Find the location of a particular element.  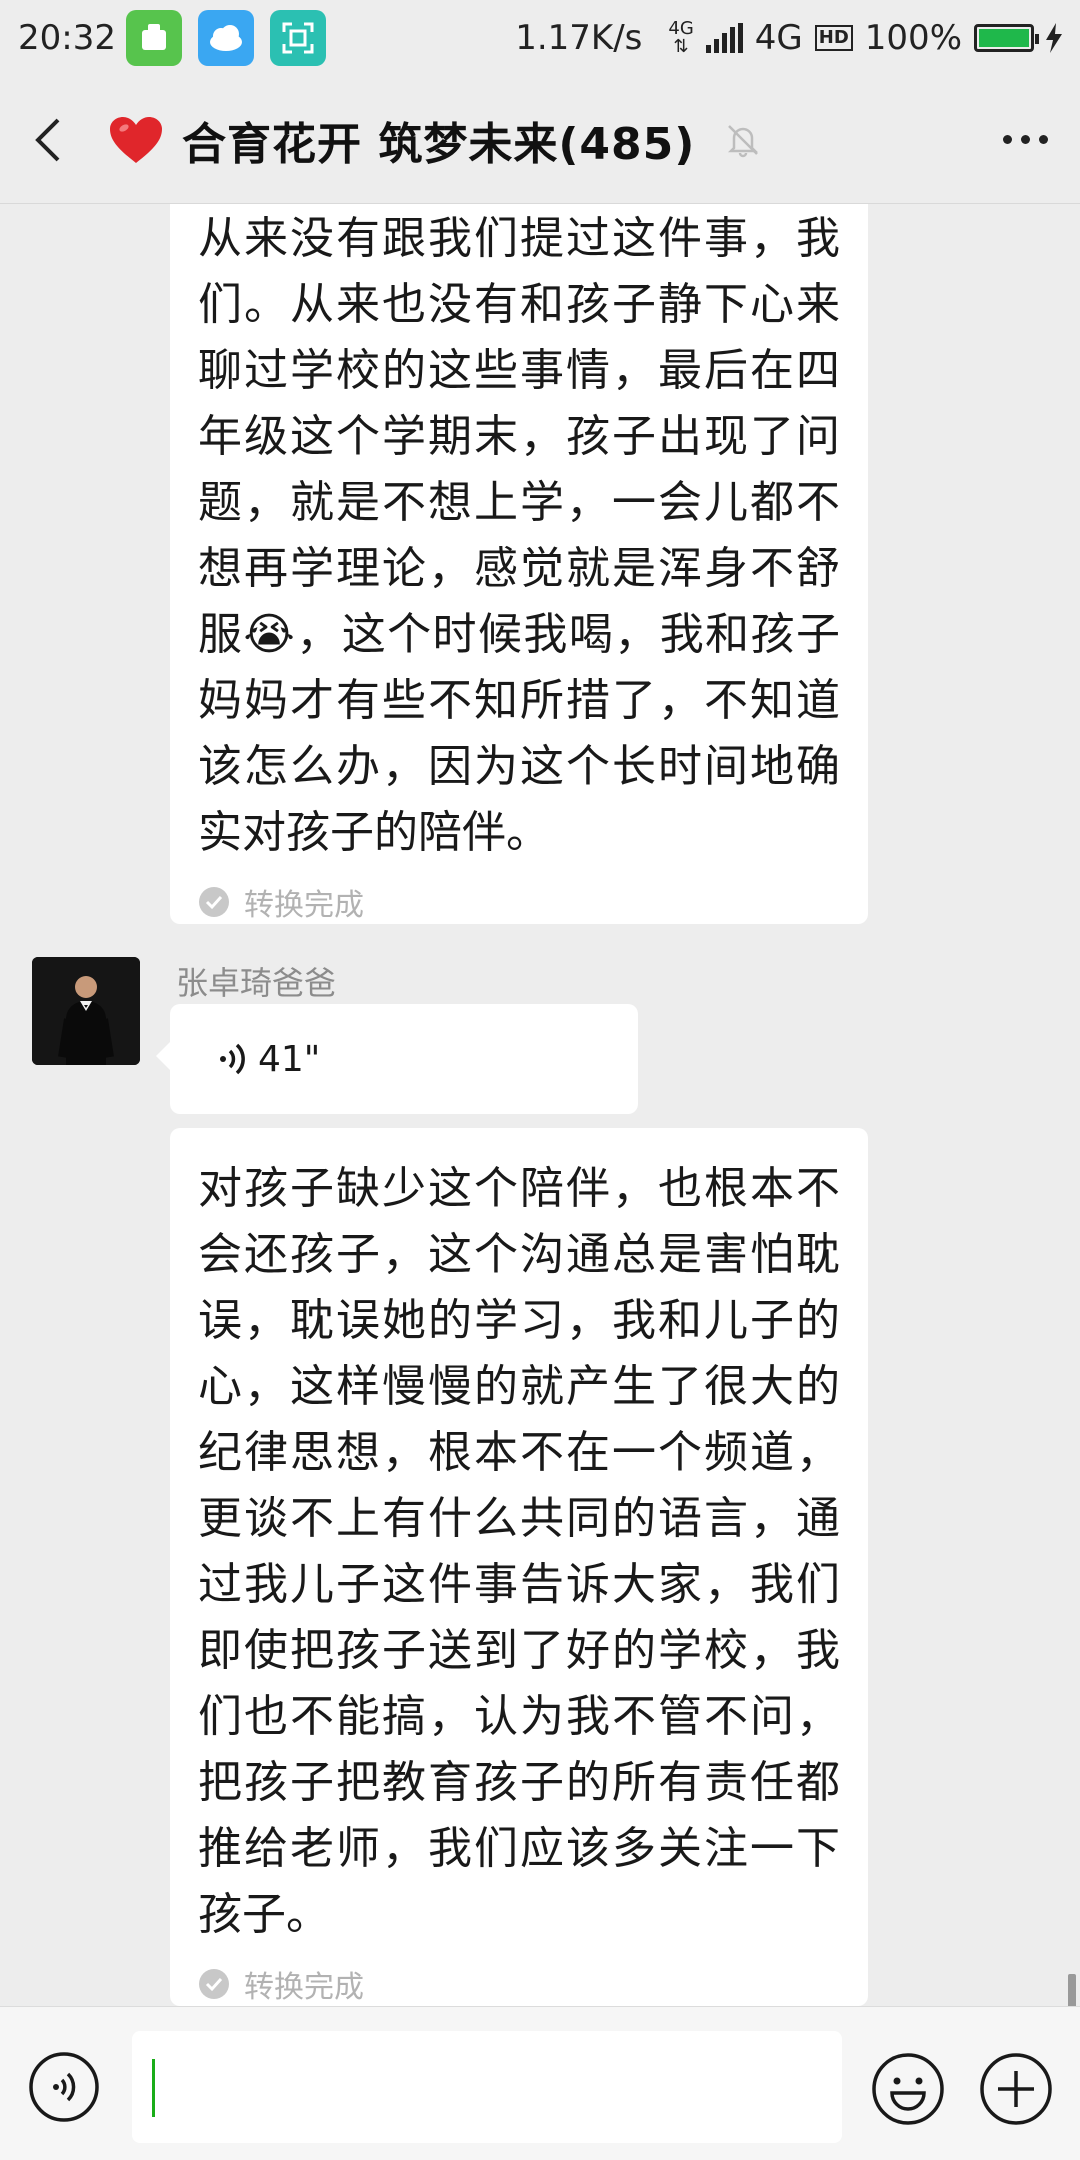

avatar is located at coordinates (86, 1011).